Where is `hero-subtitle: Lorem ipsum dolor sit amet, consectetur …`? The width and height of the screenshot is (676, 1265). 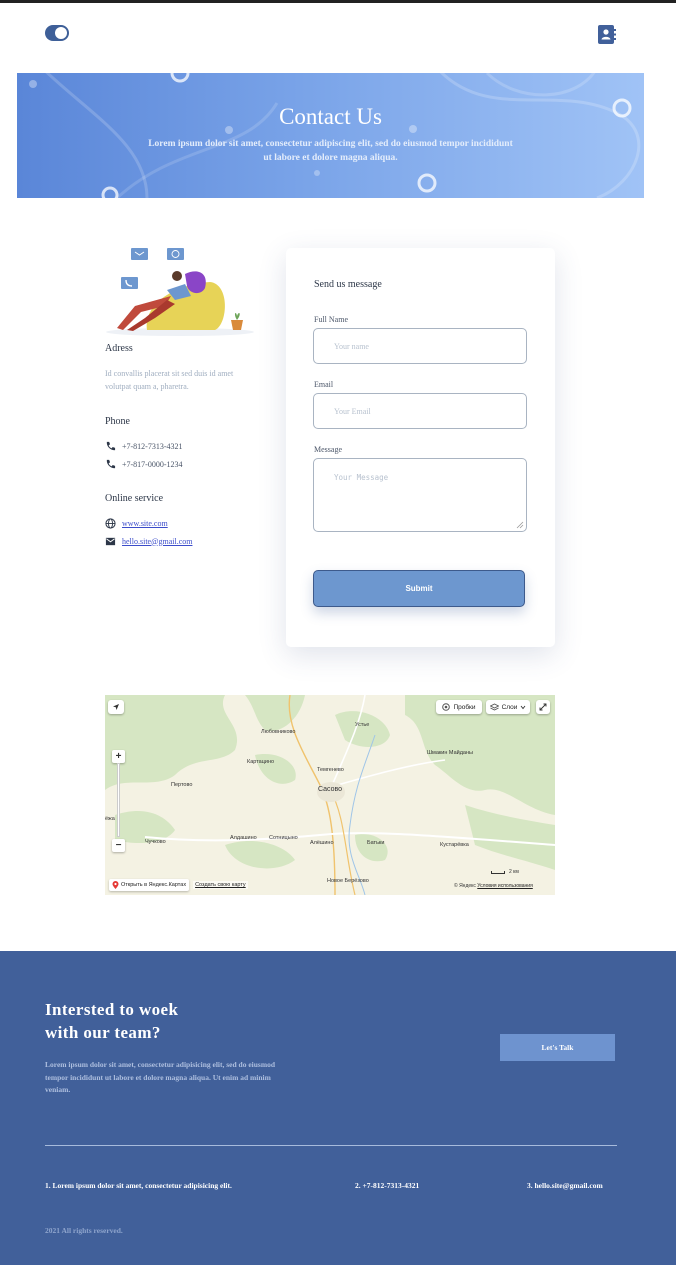
hero-subtitle: Lorem ipsum dolor sit amet, consectetur … is located at coordinates (330, 151).